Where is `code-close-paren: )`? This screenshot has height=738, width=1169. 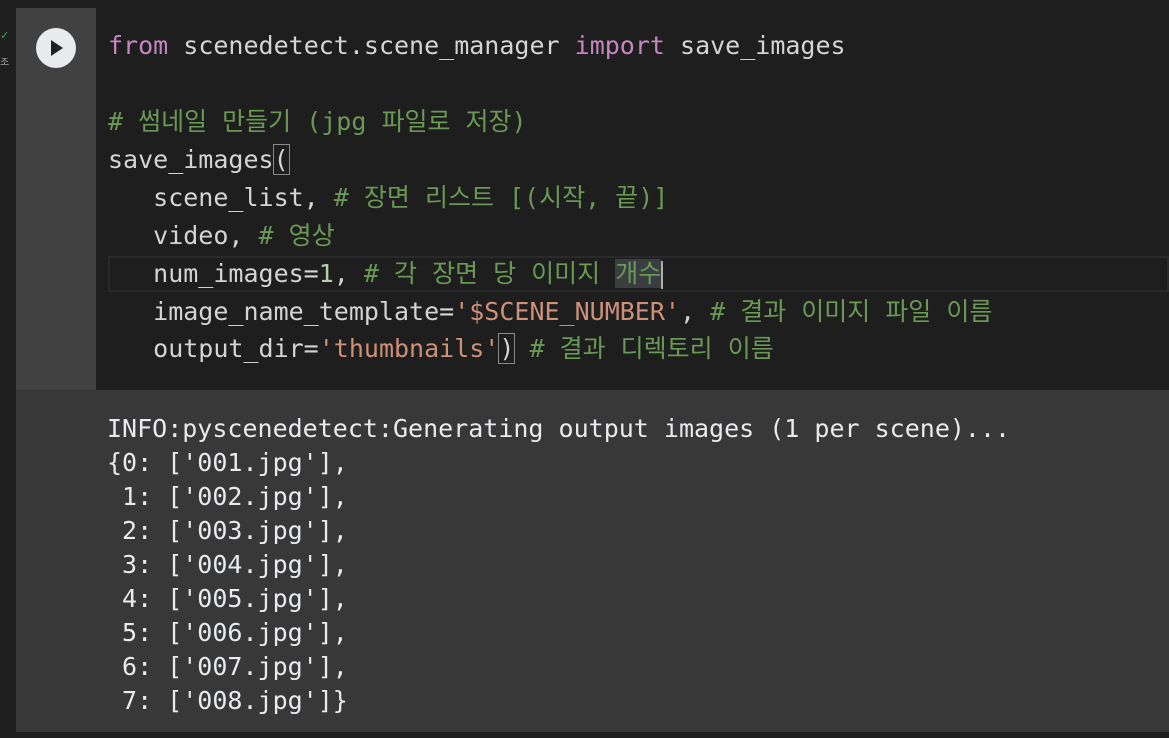 code-close-paren: ) is located at coordinates (507, 348).